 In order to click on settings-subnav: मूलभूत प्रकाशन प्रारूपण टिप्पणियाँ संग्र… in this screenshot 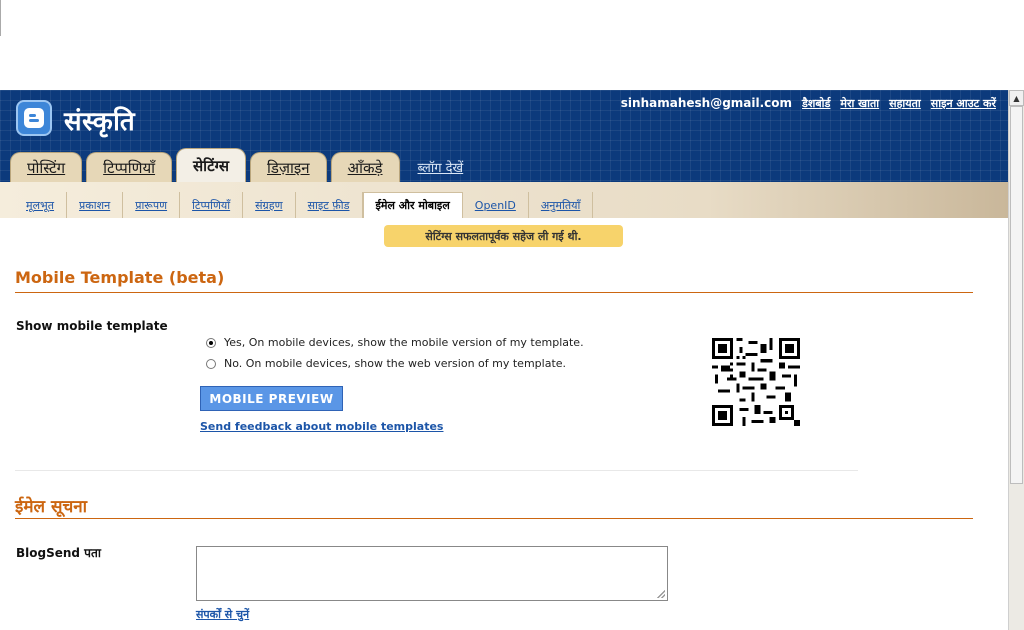, I will do `click(504, 200)`.